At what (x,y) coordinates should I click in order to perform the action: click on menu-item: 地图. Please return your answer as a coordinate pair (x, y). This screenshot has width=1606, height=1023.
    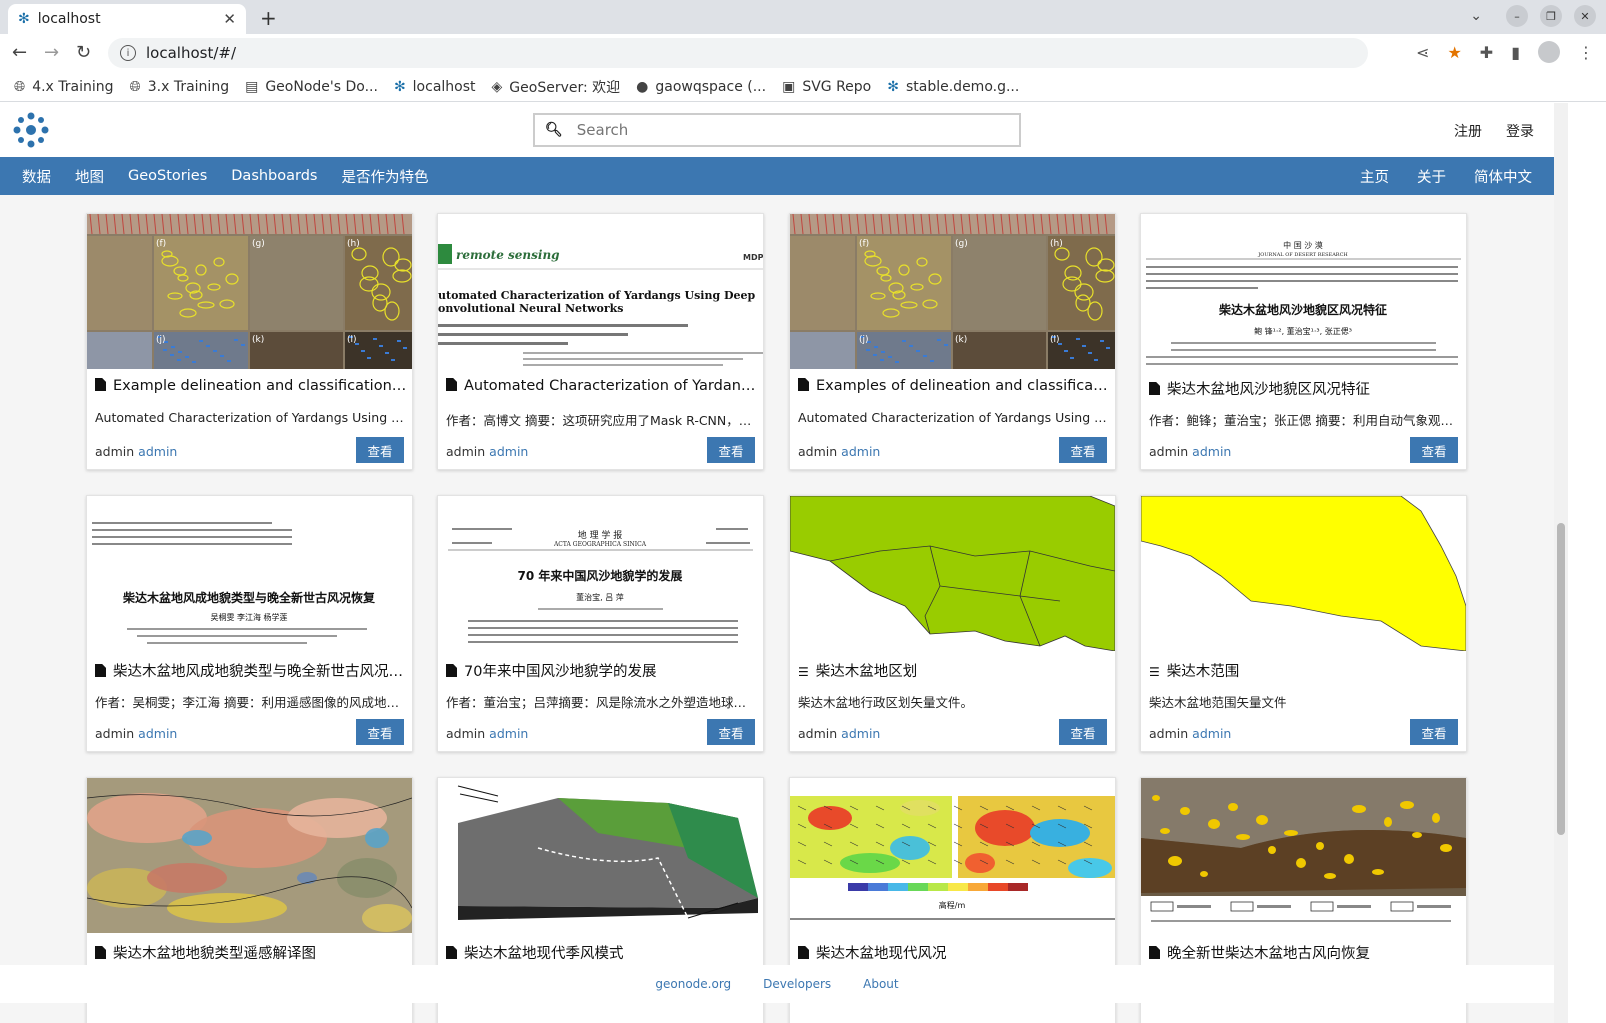
    Looking at the image, I should click on (89, 176).